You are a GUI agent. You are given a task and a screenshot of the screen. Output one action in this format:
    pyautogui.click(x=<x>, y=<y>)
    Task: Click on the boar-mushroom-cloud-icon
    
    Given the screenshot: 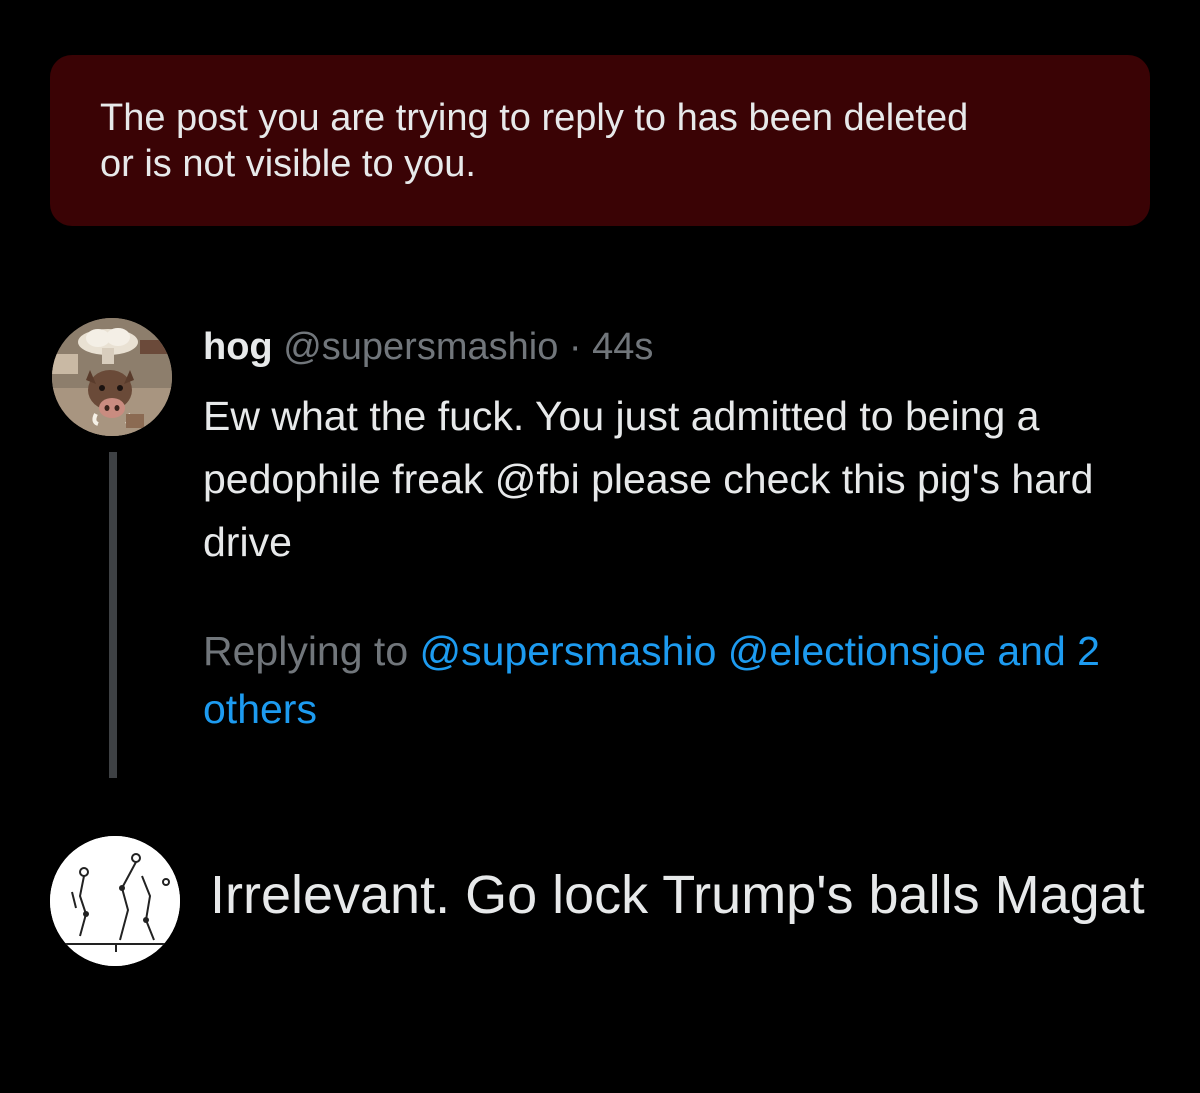 What is the action you would take?
    pyautogui.click(x=112, y=377)
    